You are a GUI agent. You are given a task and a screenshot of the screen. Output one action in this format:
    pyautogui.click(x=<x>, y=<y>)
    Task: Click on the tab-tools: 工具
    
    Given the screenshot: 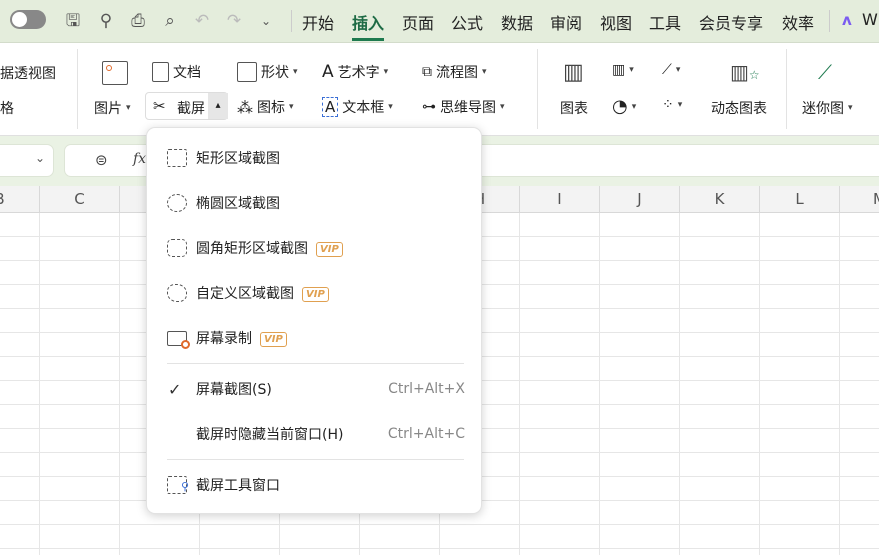 What is the action you would take?
    pyautogui.click(x=665, y=22)
    